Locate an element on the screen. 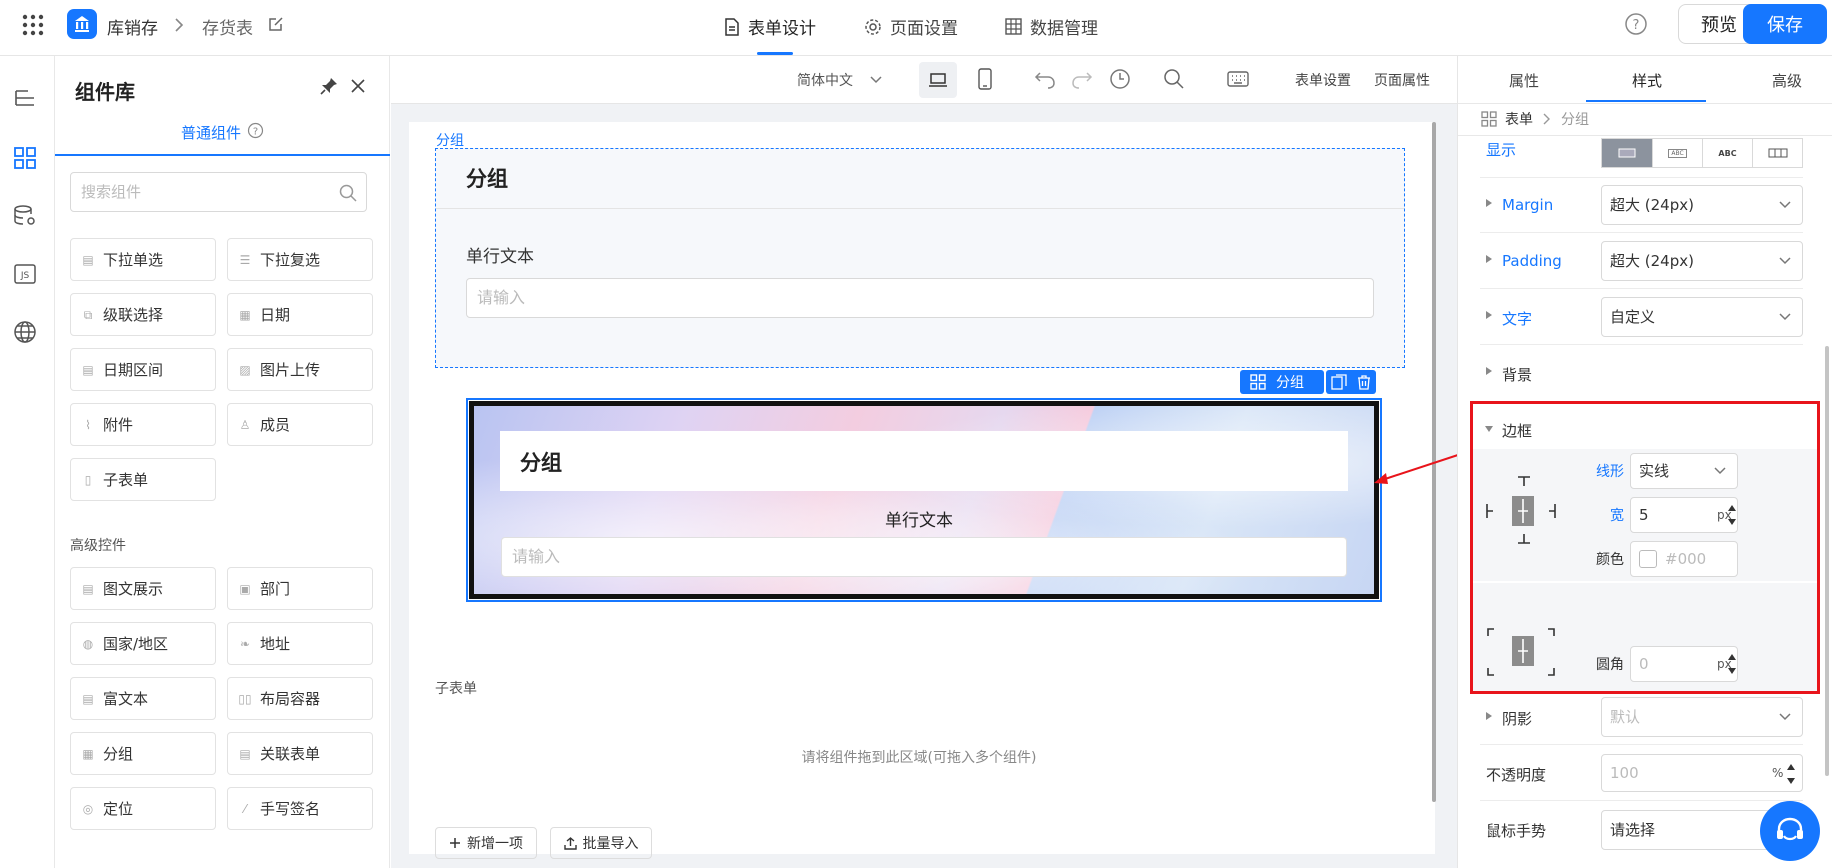 This screenshot has width=1832, height=868. component-department: ▣ 部门 is located at coordinates (300, 588).